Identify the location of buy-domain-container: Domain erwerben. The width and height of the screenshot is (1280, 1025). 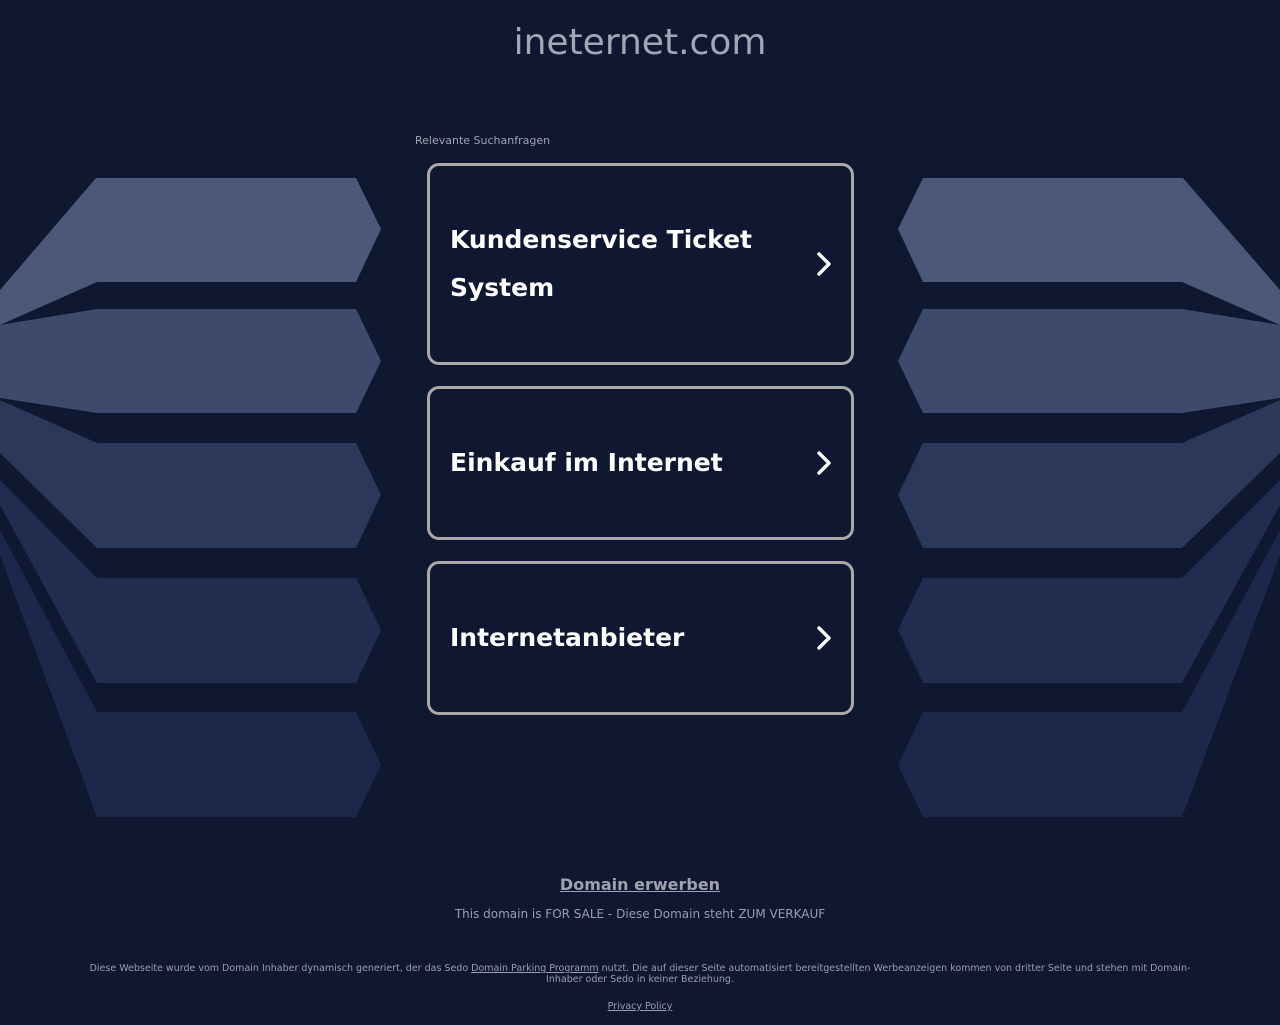
(640, 884).